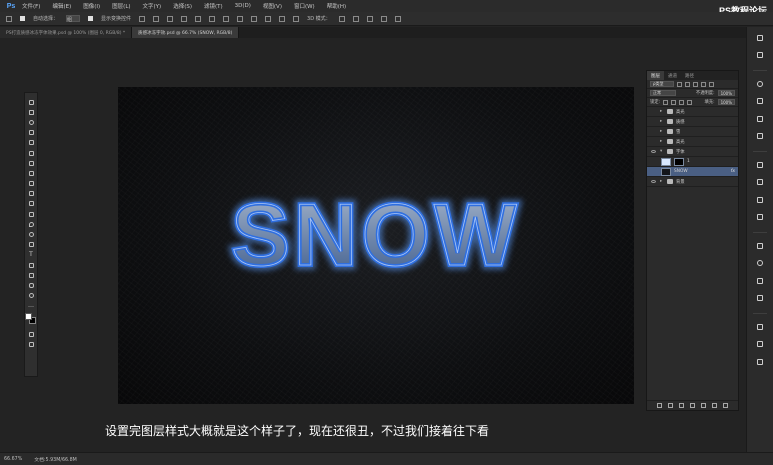 Image resolution: width=773 pixels, height=465 pixels. What do you see at coordinates (703, 405) in the screenshot?
I see `new-group-icon` at bounding box center [703, 405].